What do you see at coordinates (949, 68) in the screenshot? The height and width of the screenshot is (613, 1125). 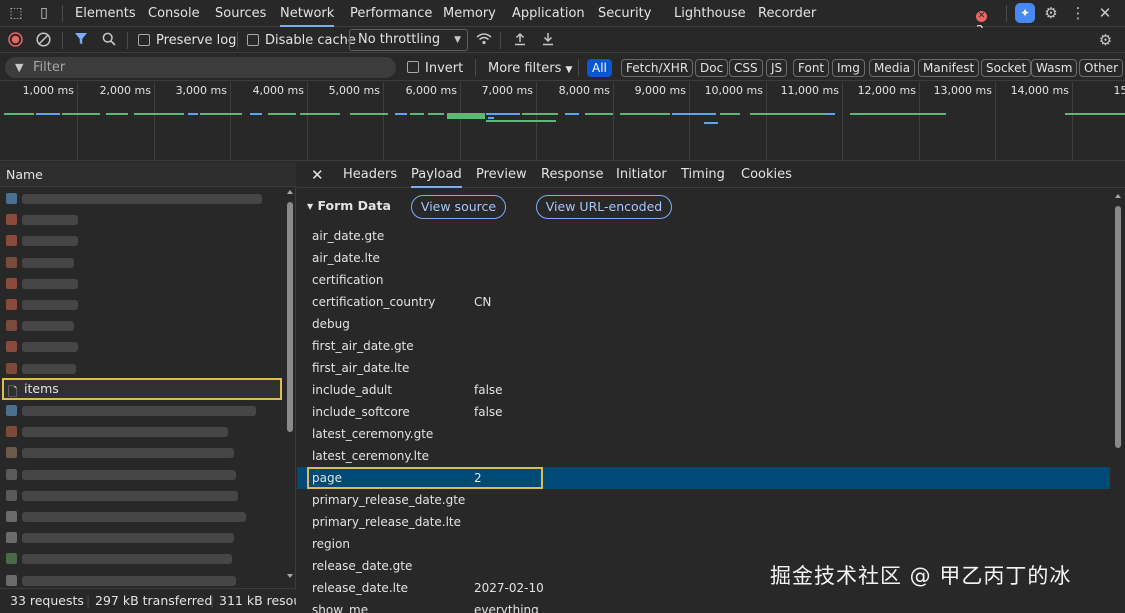 I see `filter-chip-manifest: Manifest` at bounding box center [949, 68].